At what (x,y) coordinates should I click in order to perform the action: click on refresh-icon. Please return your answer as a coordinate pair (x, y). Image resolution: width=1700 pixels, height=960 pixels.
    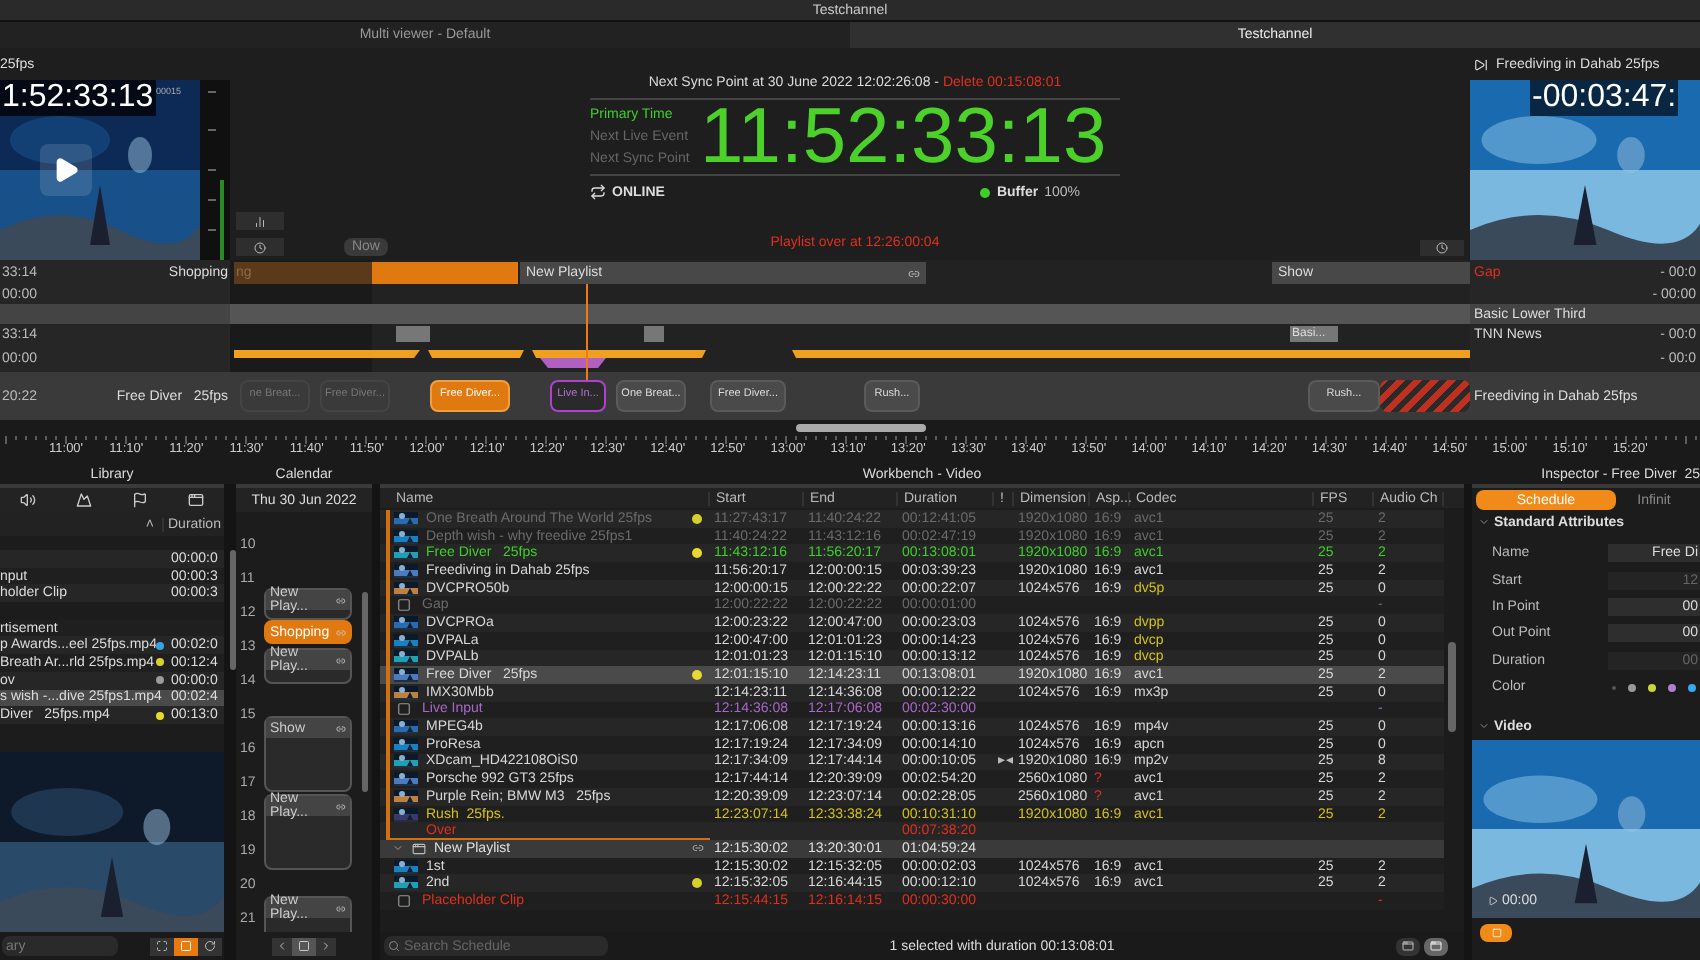
    Looking at the image, I should click on (210, 946).